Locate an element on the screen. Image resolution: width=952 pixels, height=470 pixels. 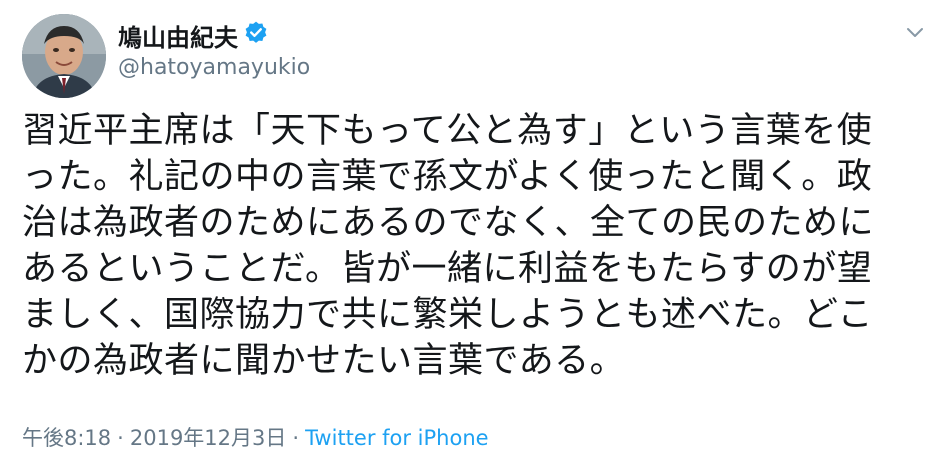
tweet-metadata: 午後8:18 · 2019年12月3日 · Twitter for iPhone is located at coordinates (255, 437).